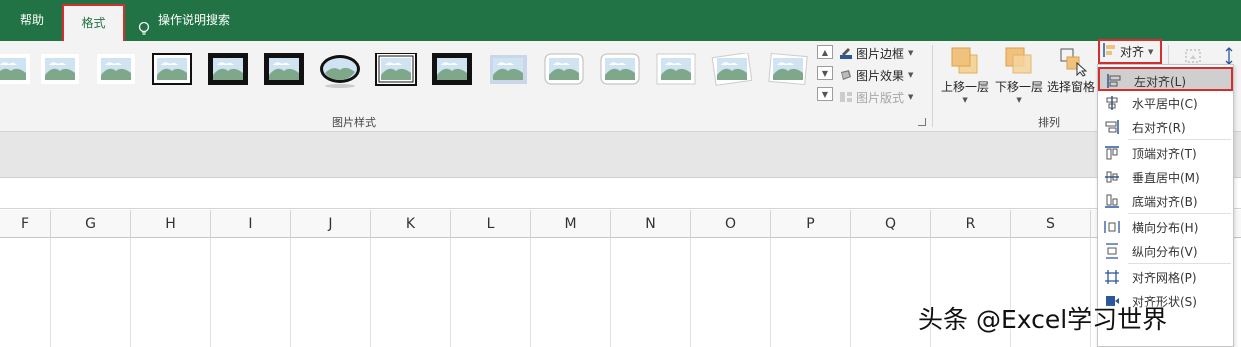 The height and width of the screenshot is (347, 1241). I want to click on picture-layout-button: 图片版式 ▼, so click(876, 97).